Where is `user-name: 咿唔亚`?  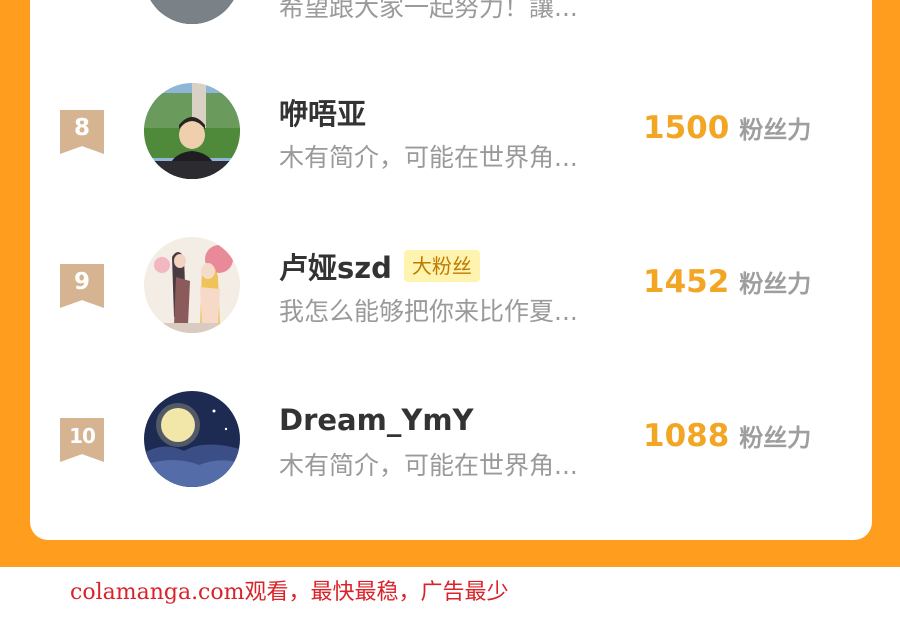
user-name: 咿唔亚 is located at coordinates (322, 112).